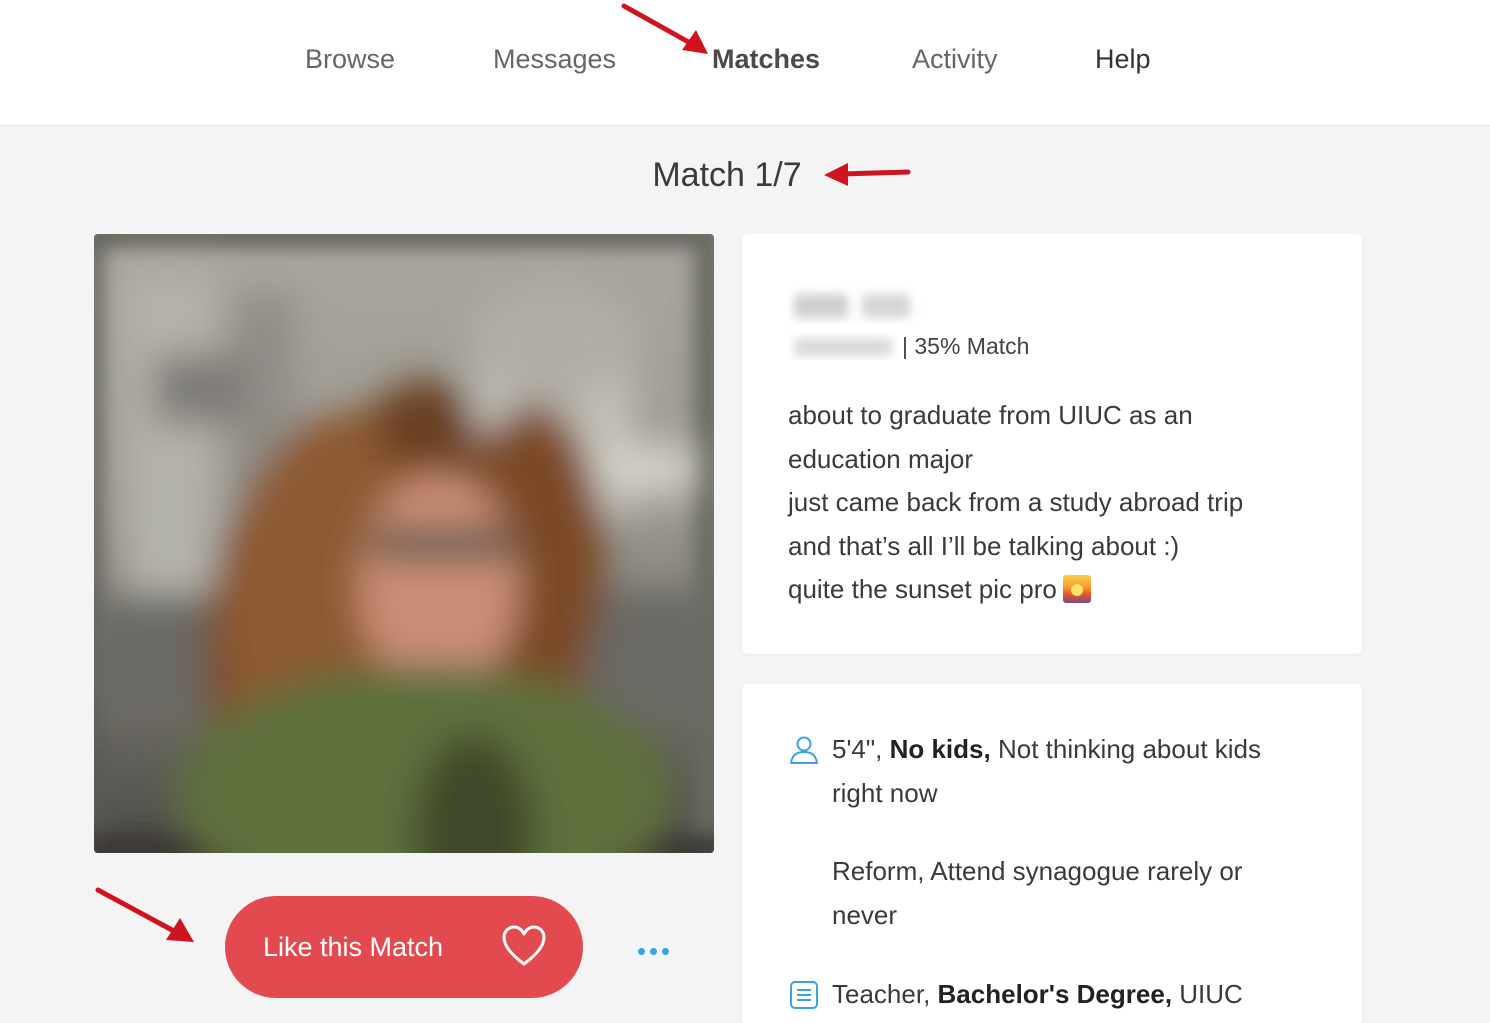  I want to click on work-row: Teacher, Bachelor's Degree, UIUC, so click(1063, 995).